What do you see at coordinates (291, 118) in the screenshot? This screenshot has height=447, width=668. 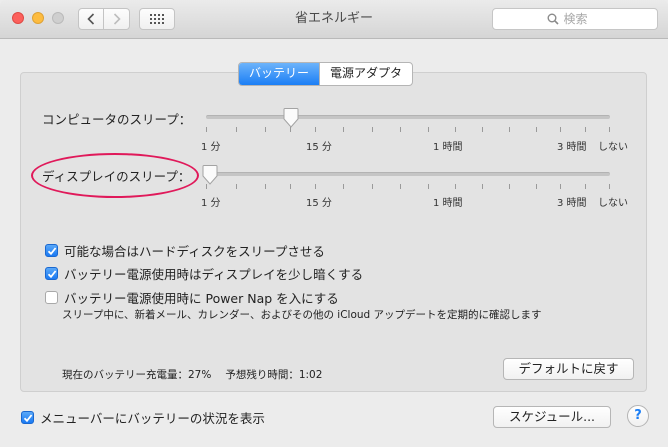 I see `computer-sleep-slider-thumb` at bounding box center [291, 118].